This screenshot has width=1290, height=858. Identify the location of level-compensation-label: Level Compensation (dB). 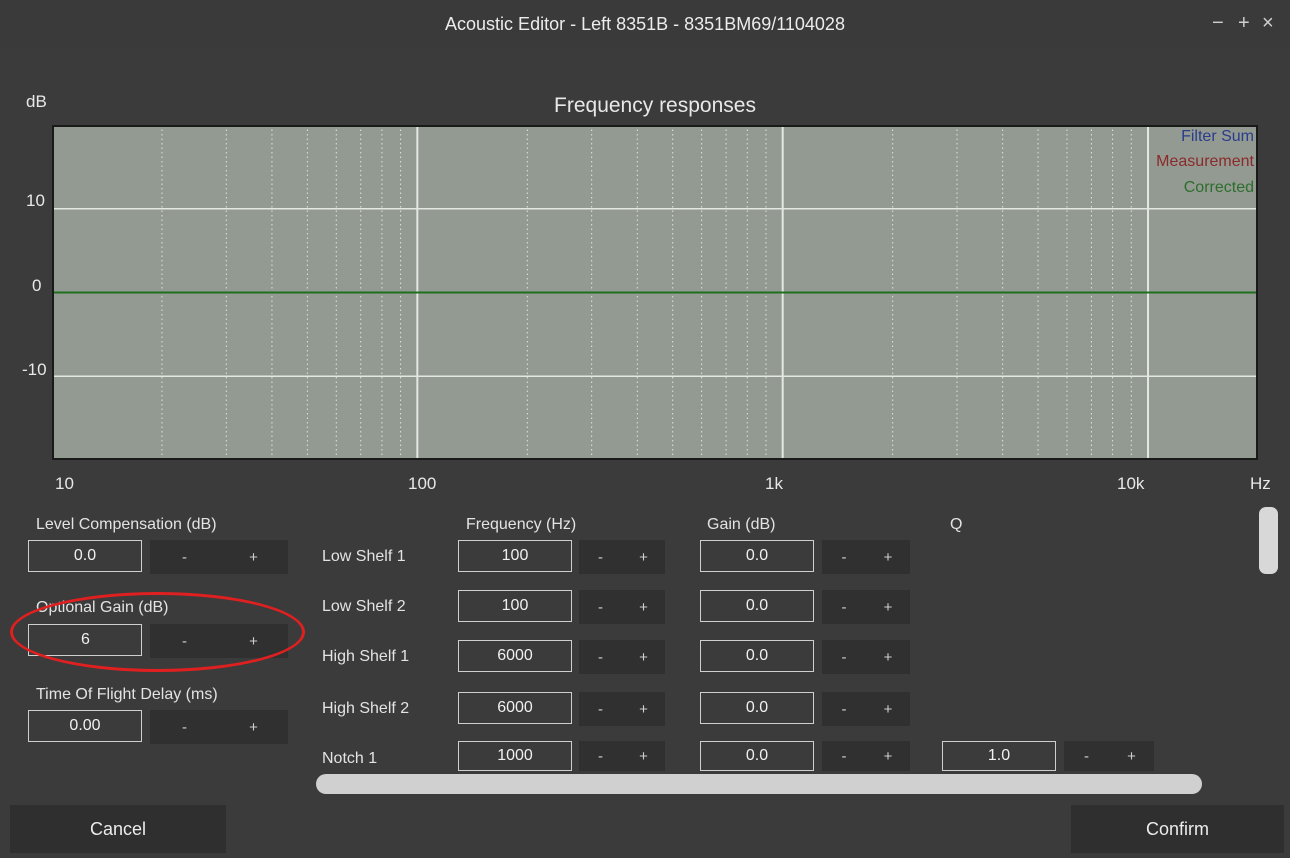
(126, 524).